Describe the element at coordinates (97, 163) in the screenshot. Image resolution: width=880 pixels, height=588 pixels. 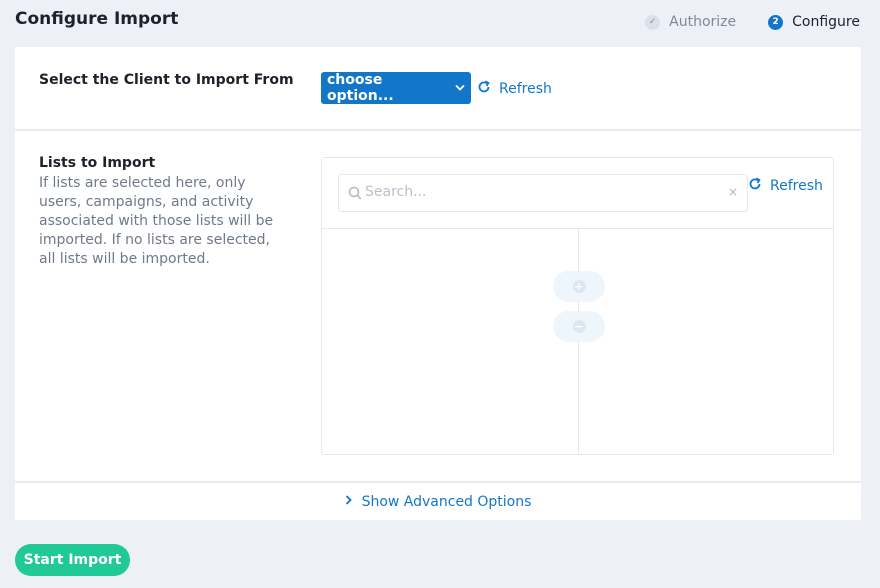
I see `lists-section-label: Lists to Import` at that location.